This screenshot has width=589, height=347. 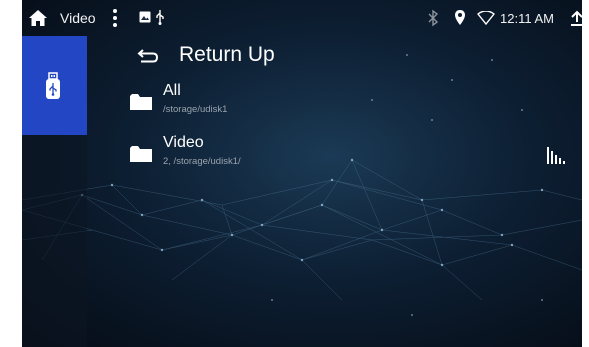 I want to click on folder-path: /storage/udisk1, so click(x=195, y=109).